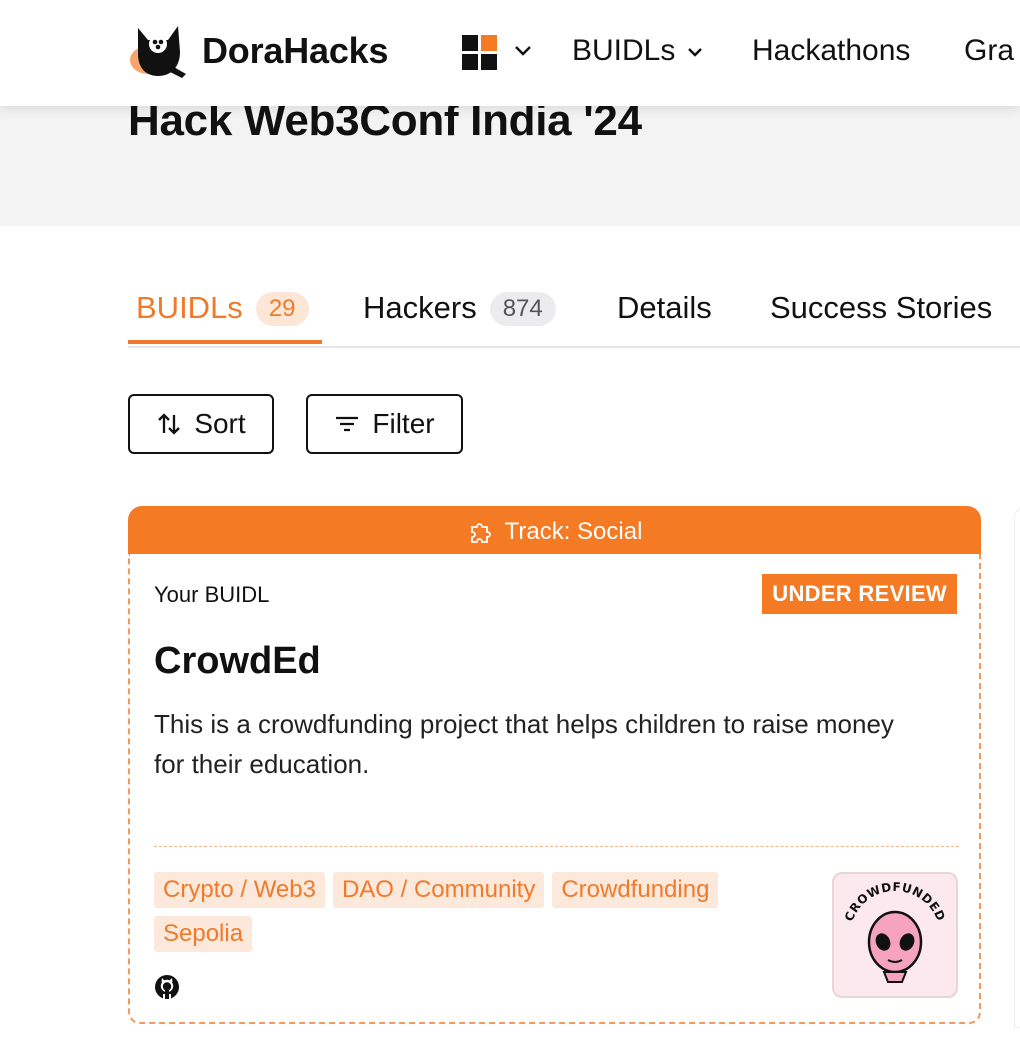 The image size is (1020, 1044). What do you see at coordinates (169, 424) in the screenshot?
I see `sort-arrows-icon` at bounding box center [169, 424].